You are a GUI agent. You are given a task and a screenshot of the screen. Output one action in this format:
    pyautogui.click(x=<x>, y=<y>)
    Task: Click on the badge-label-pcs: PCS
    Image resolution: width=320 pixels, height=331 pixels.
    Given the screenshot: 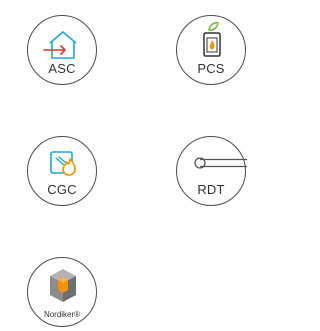 What is the action you would take?
    pyautogui.click(x=211, y=68)
    